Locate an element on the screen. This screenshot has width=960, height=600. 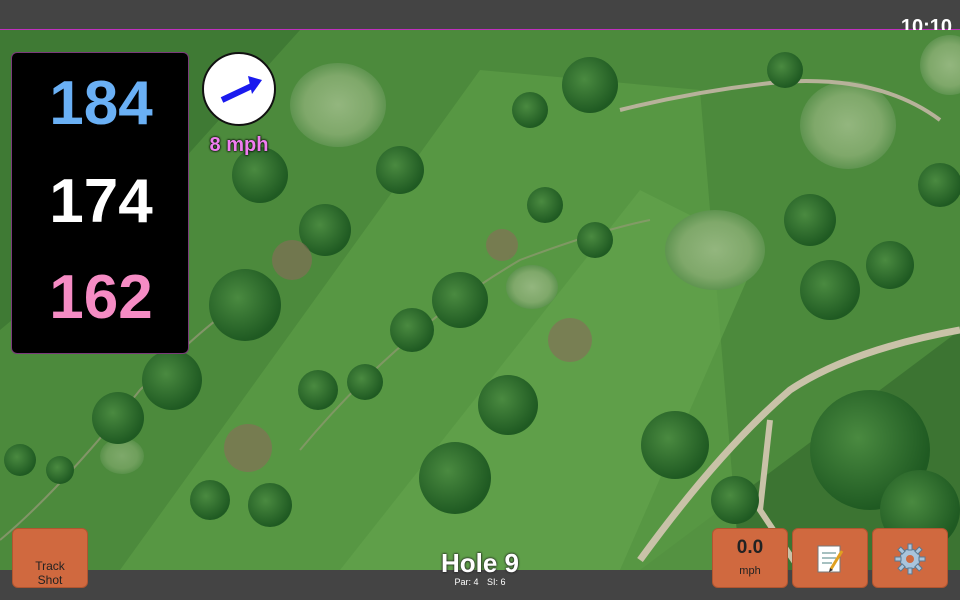
speed-value: 0.0 is located at coordinates (750, 547).